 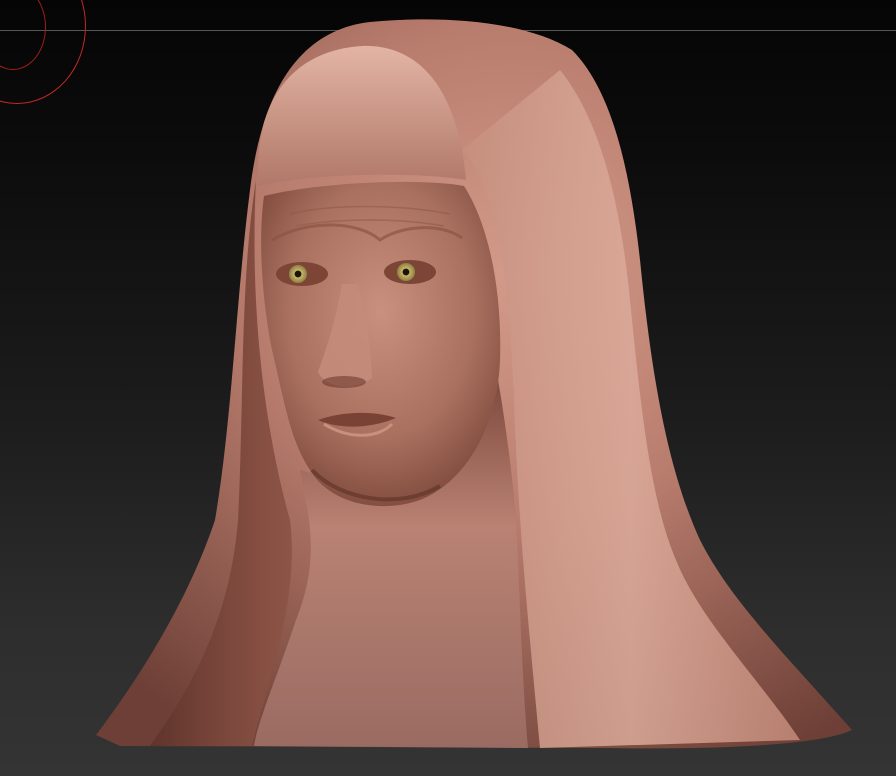 I want to click on left-eye-icon, so click(x=298, y=274).